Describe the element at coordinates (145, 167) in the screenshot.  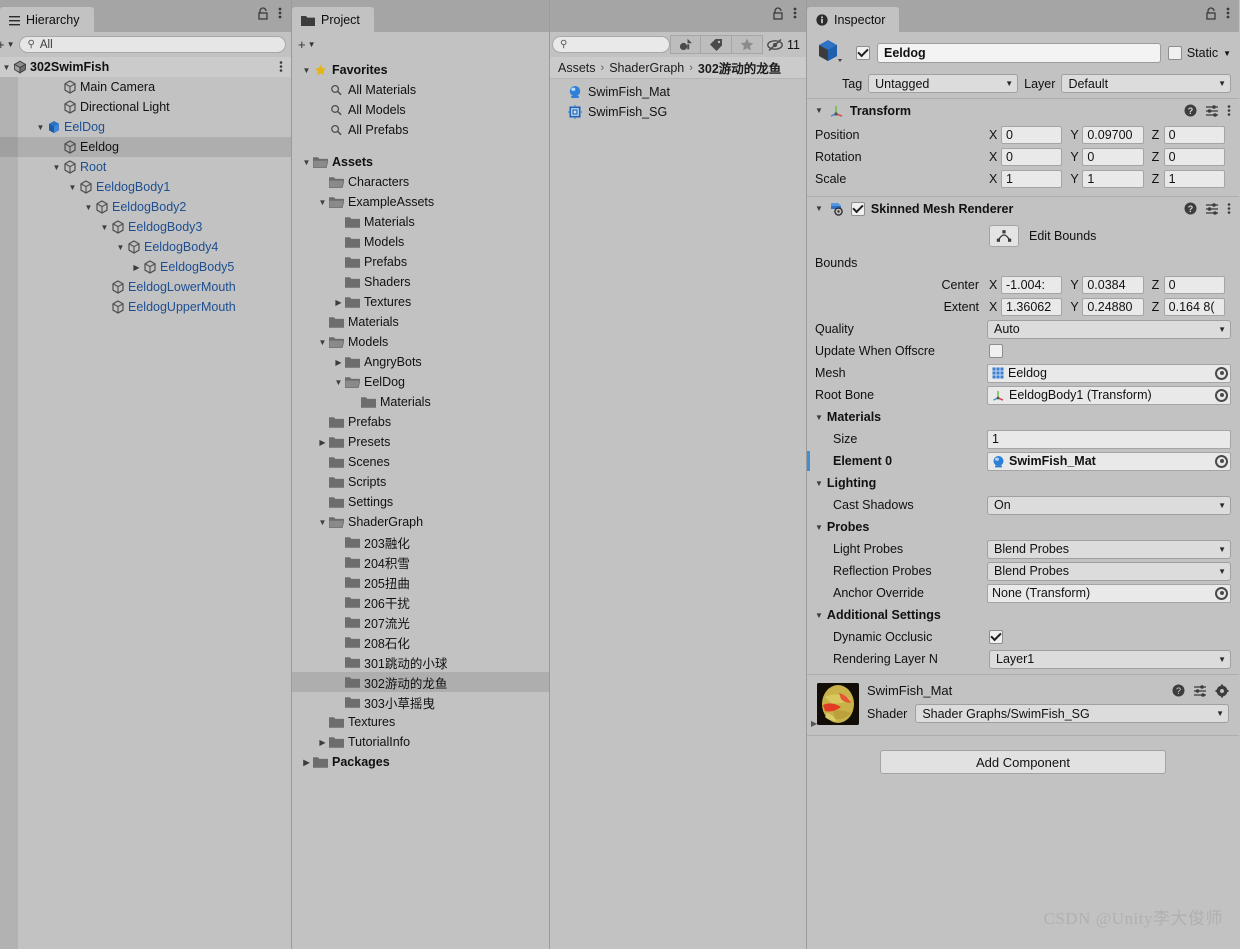
I see `hierarchy-row-root: ▼ Root` at that location.